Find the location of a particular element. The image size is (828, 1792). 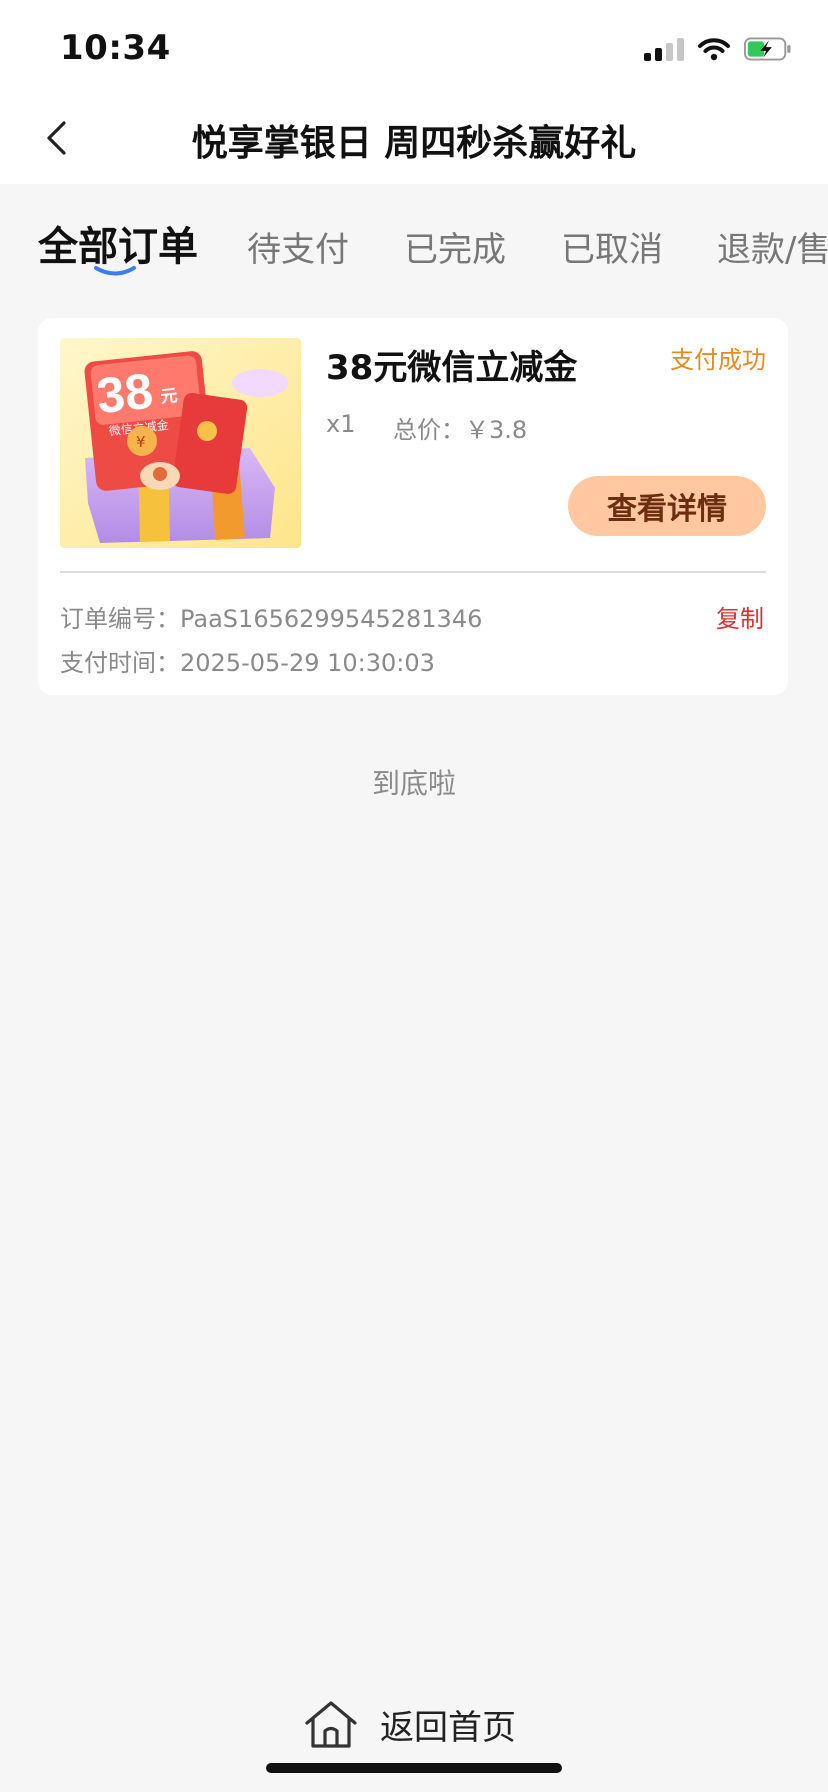

status-time: 10:34 is located at coordinates (115, 48).